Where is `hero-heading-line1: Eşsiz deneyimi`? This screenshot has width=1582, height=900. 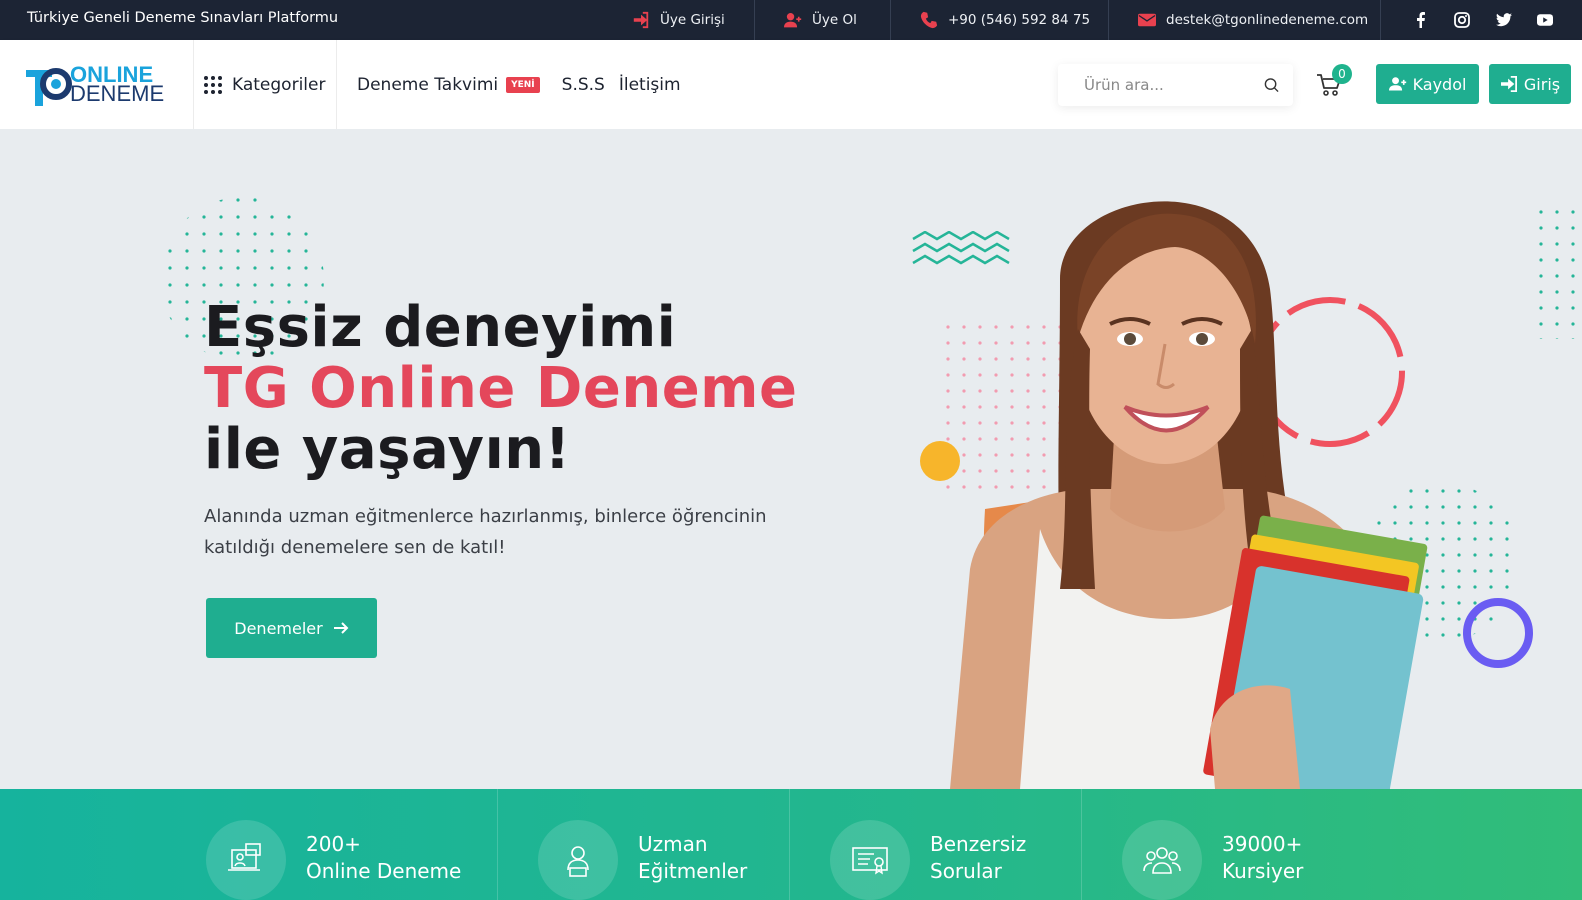 hero-heading-line1: Eşsiz deneyimi is located at coordinates (440, 327).